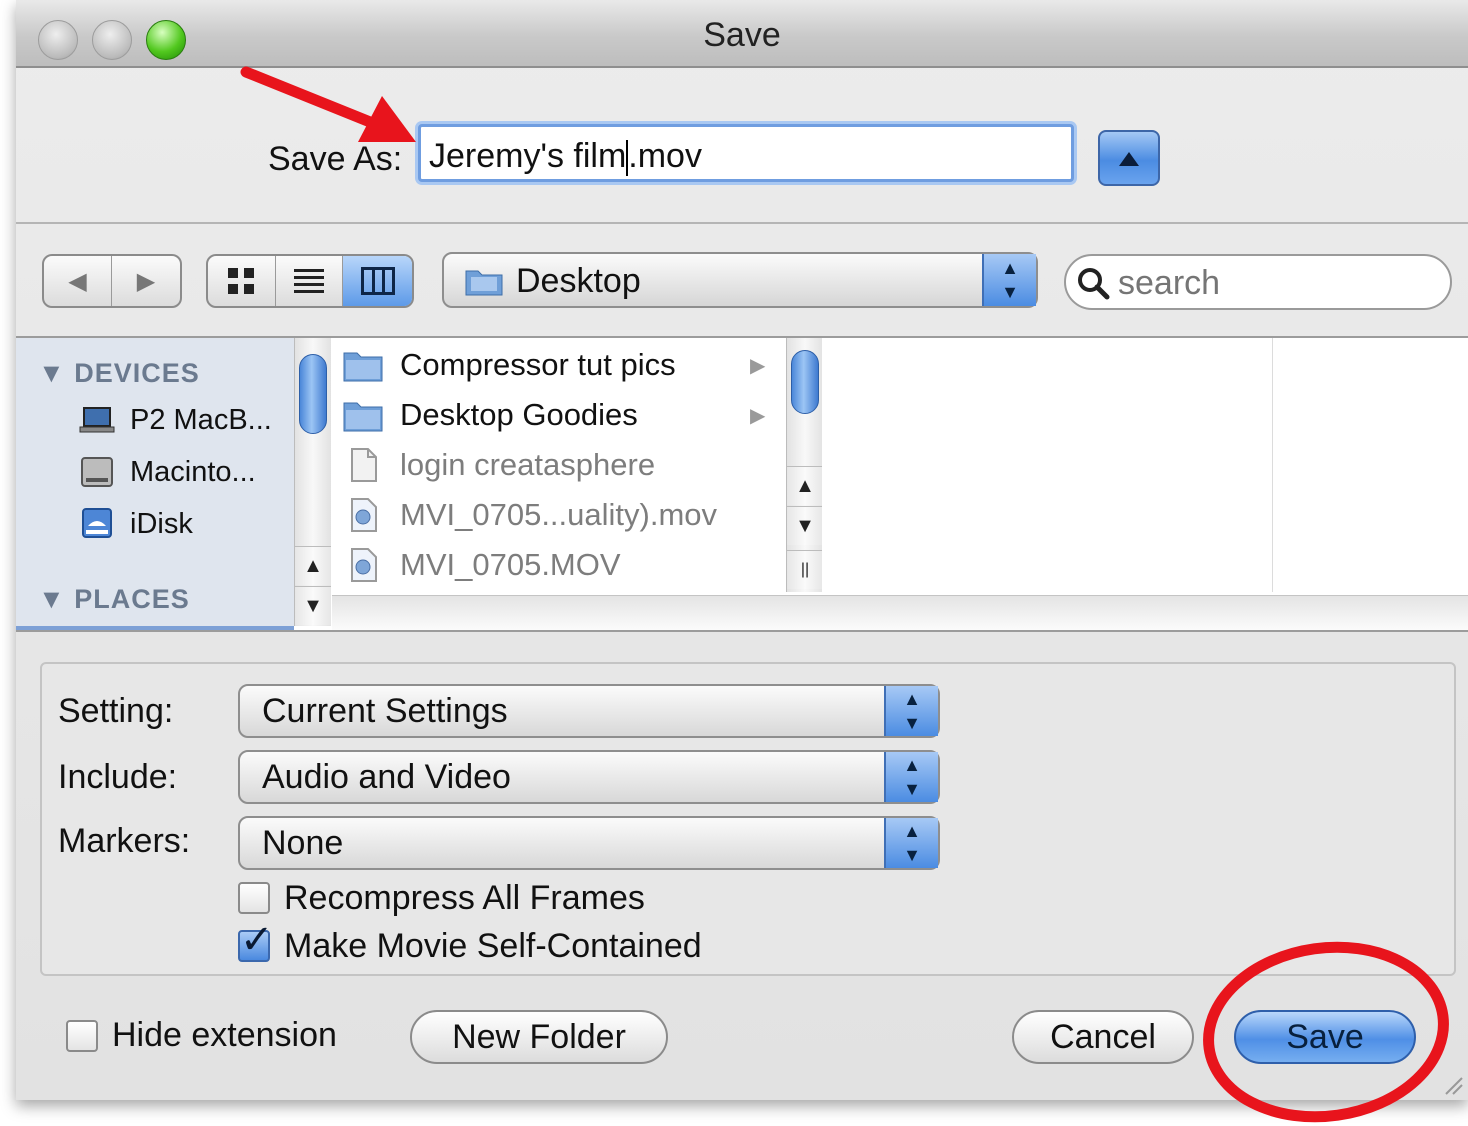  Describe the element at coordinates (1047, 465) in the screenshot. I see `empty-column` at that location.